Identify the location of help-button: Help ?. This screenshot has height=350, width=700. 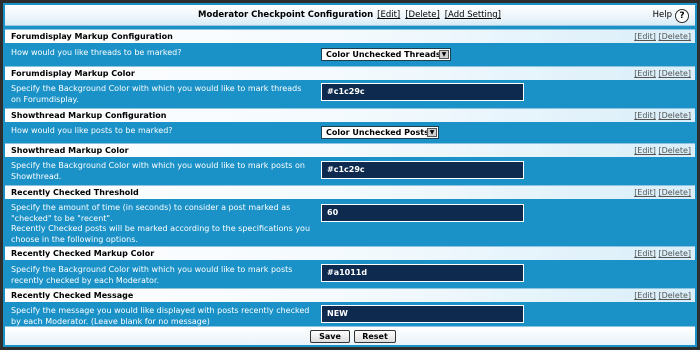
(671, 15).